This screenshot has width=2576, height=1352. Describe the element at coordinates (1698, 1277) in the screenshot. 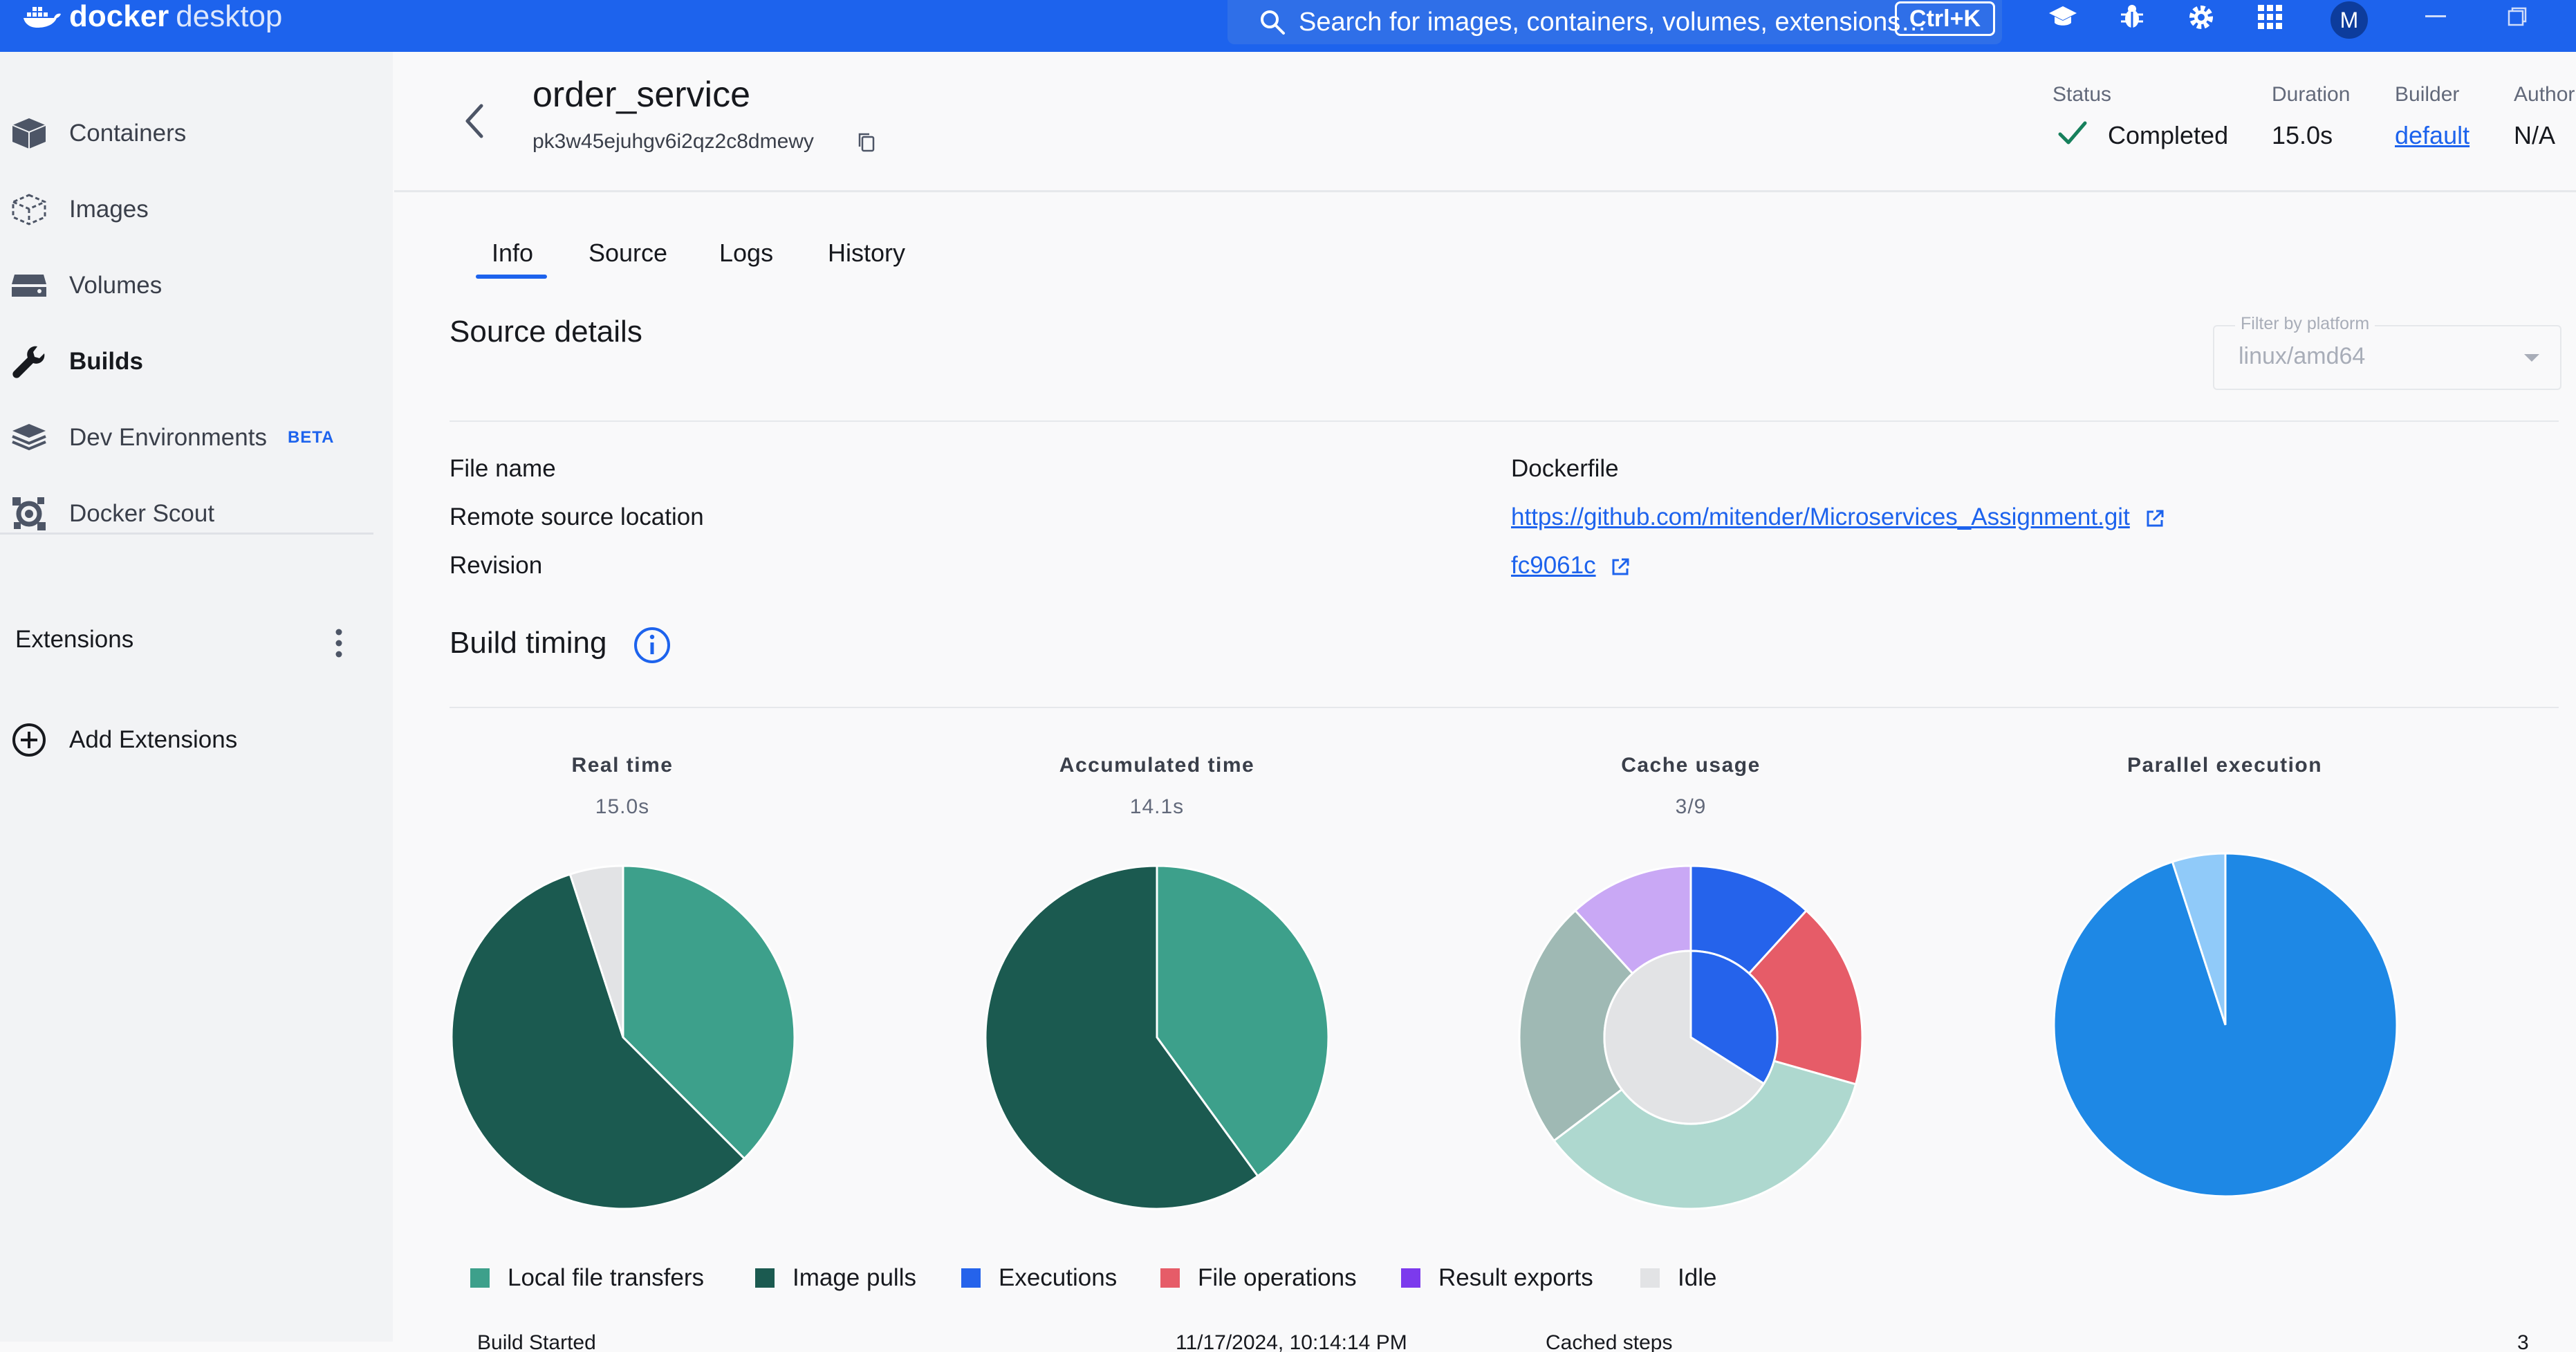

I see `legend-label: Idle` at that location.